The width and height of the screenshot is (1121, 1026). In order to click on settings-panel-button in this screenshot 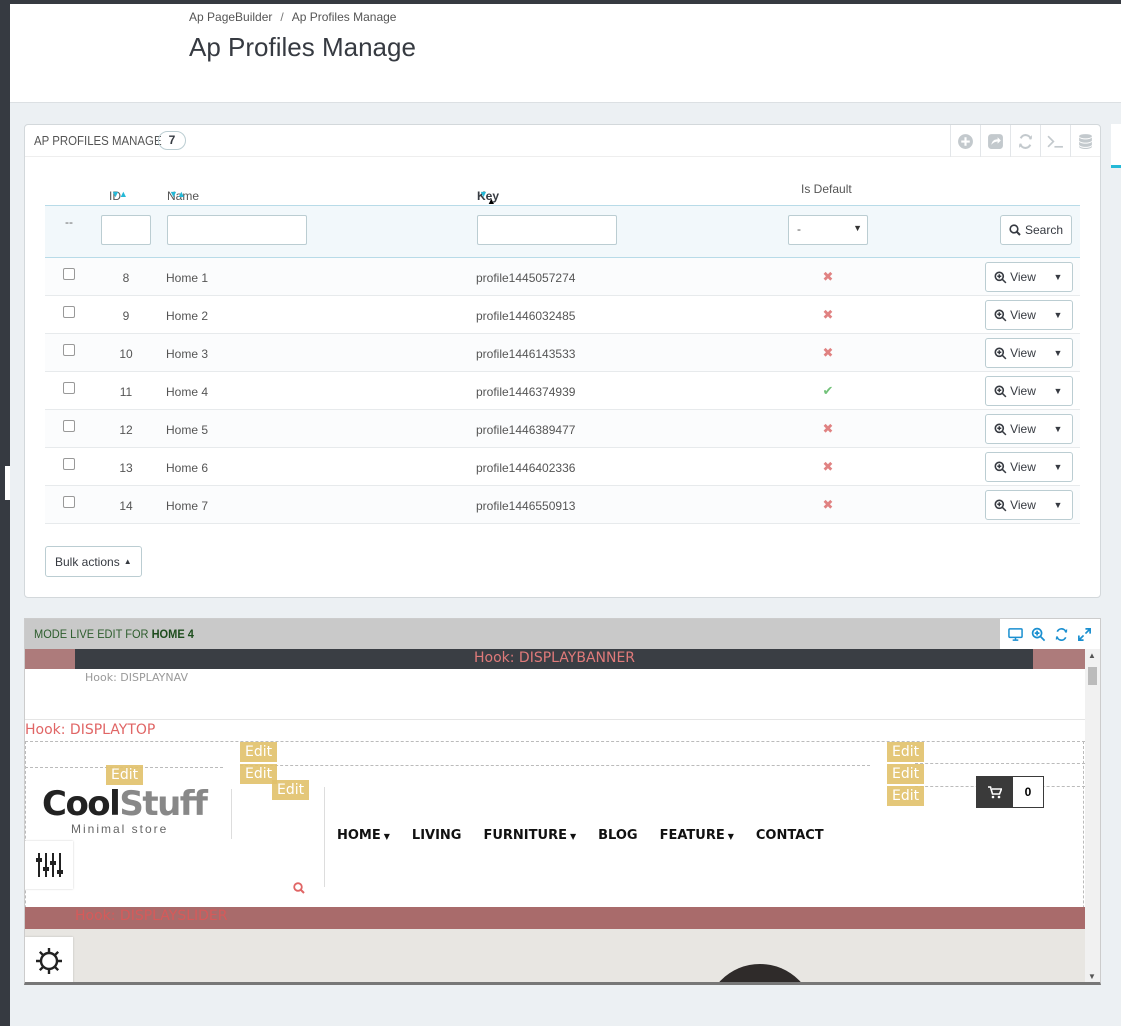, I will do `click(49, 959)`.